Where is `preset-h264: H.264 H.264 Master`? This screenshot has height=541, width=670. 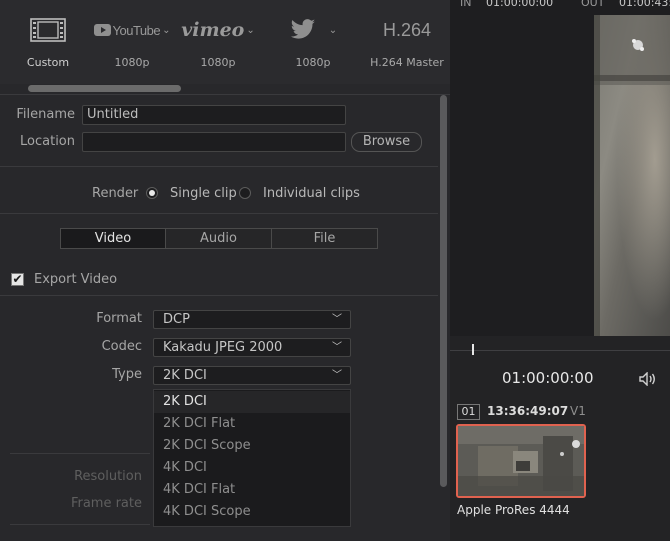 preset-h264: H.264 H.264 Master is located at coordinates (406, 42).